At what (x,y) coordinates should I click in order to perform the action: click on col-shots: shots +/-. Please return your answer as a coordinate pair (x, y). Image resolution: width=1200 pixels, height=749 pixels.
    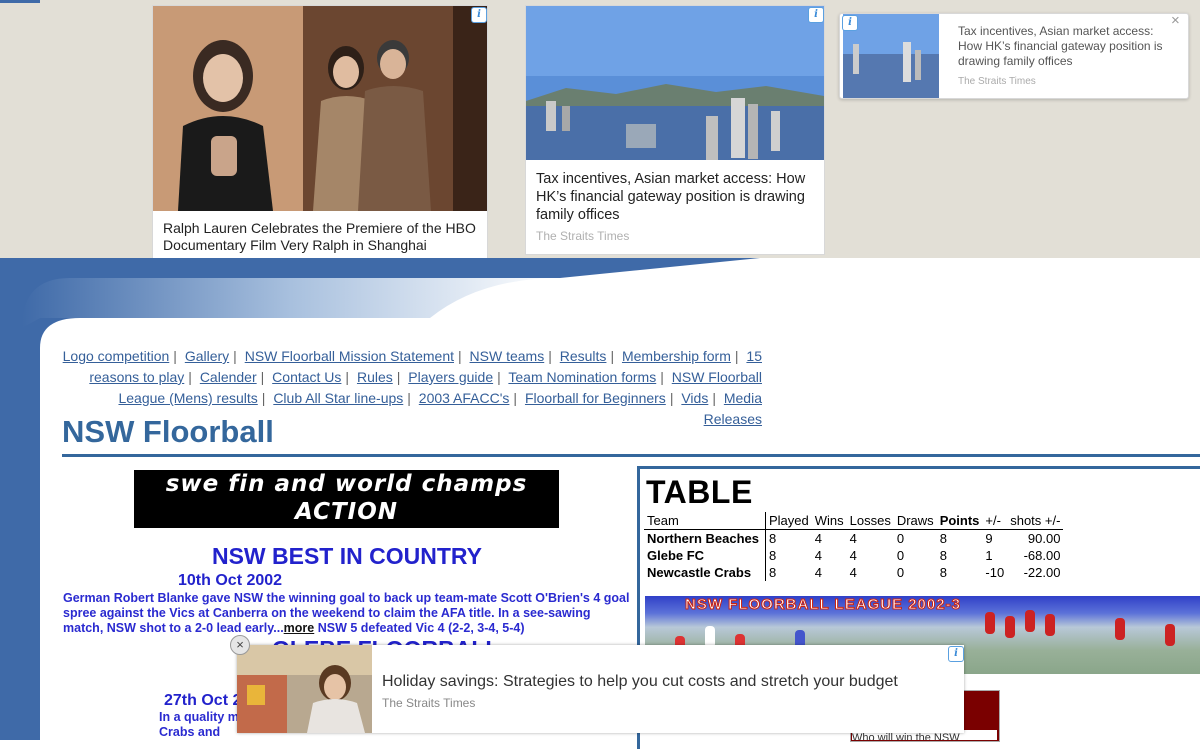
    Looking at the image, I should click on (1035, 521).